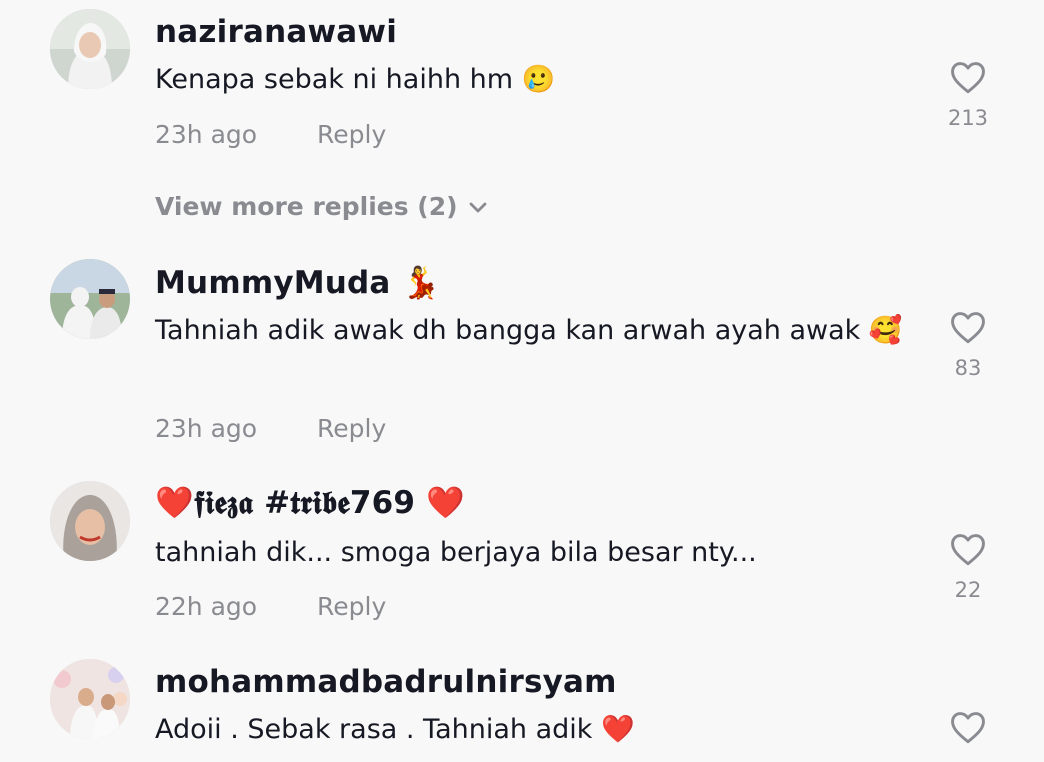 The image size is (1044, 762). I want to click on chevron-down-icon, so click(477, 207).